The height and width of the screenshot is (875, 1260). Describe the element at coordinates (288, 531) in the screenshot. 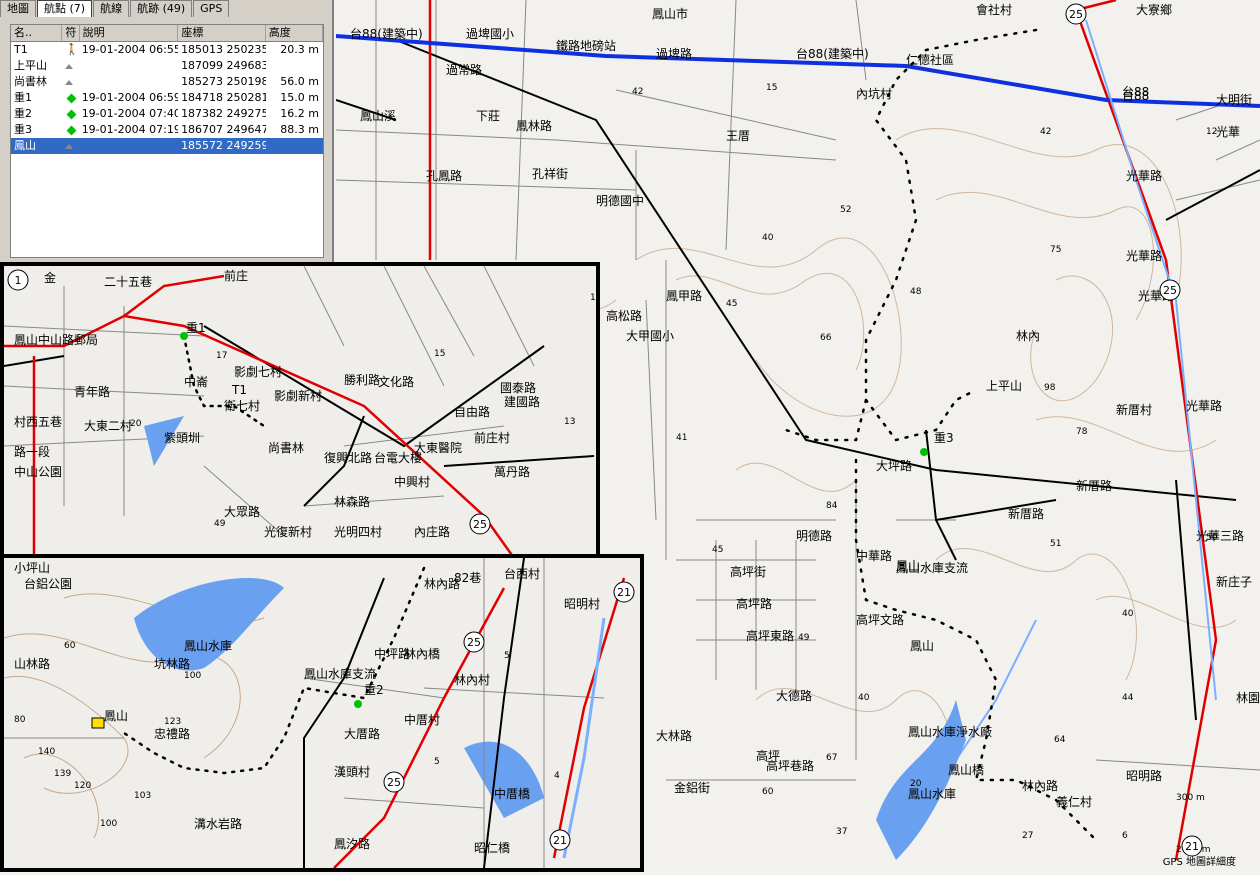

I see `inset-label: 光復新村` at that location.